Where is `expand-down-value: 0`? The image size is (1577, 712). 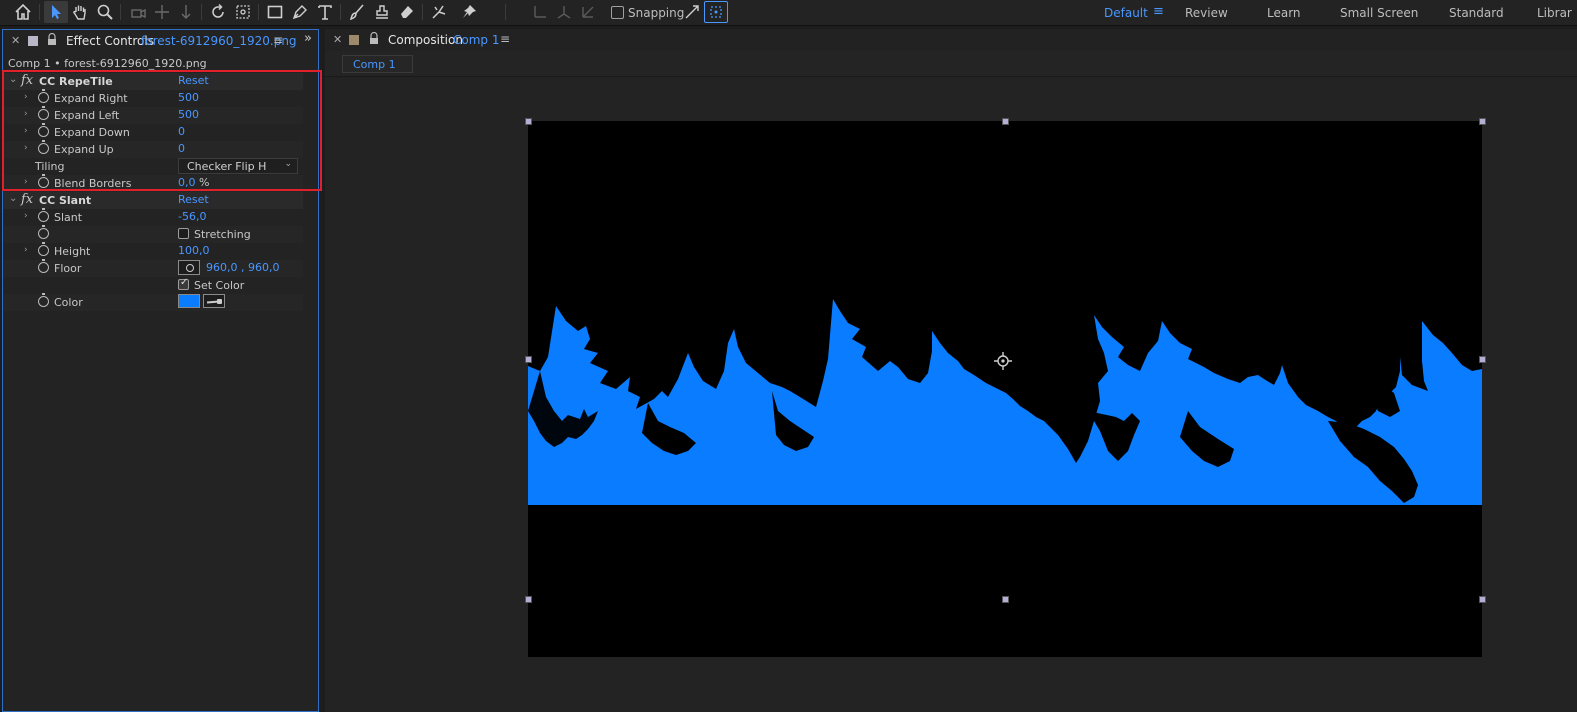
expand-down-value: 0 is located at coordinates (181, 131).